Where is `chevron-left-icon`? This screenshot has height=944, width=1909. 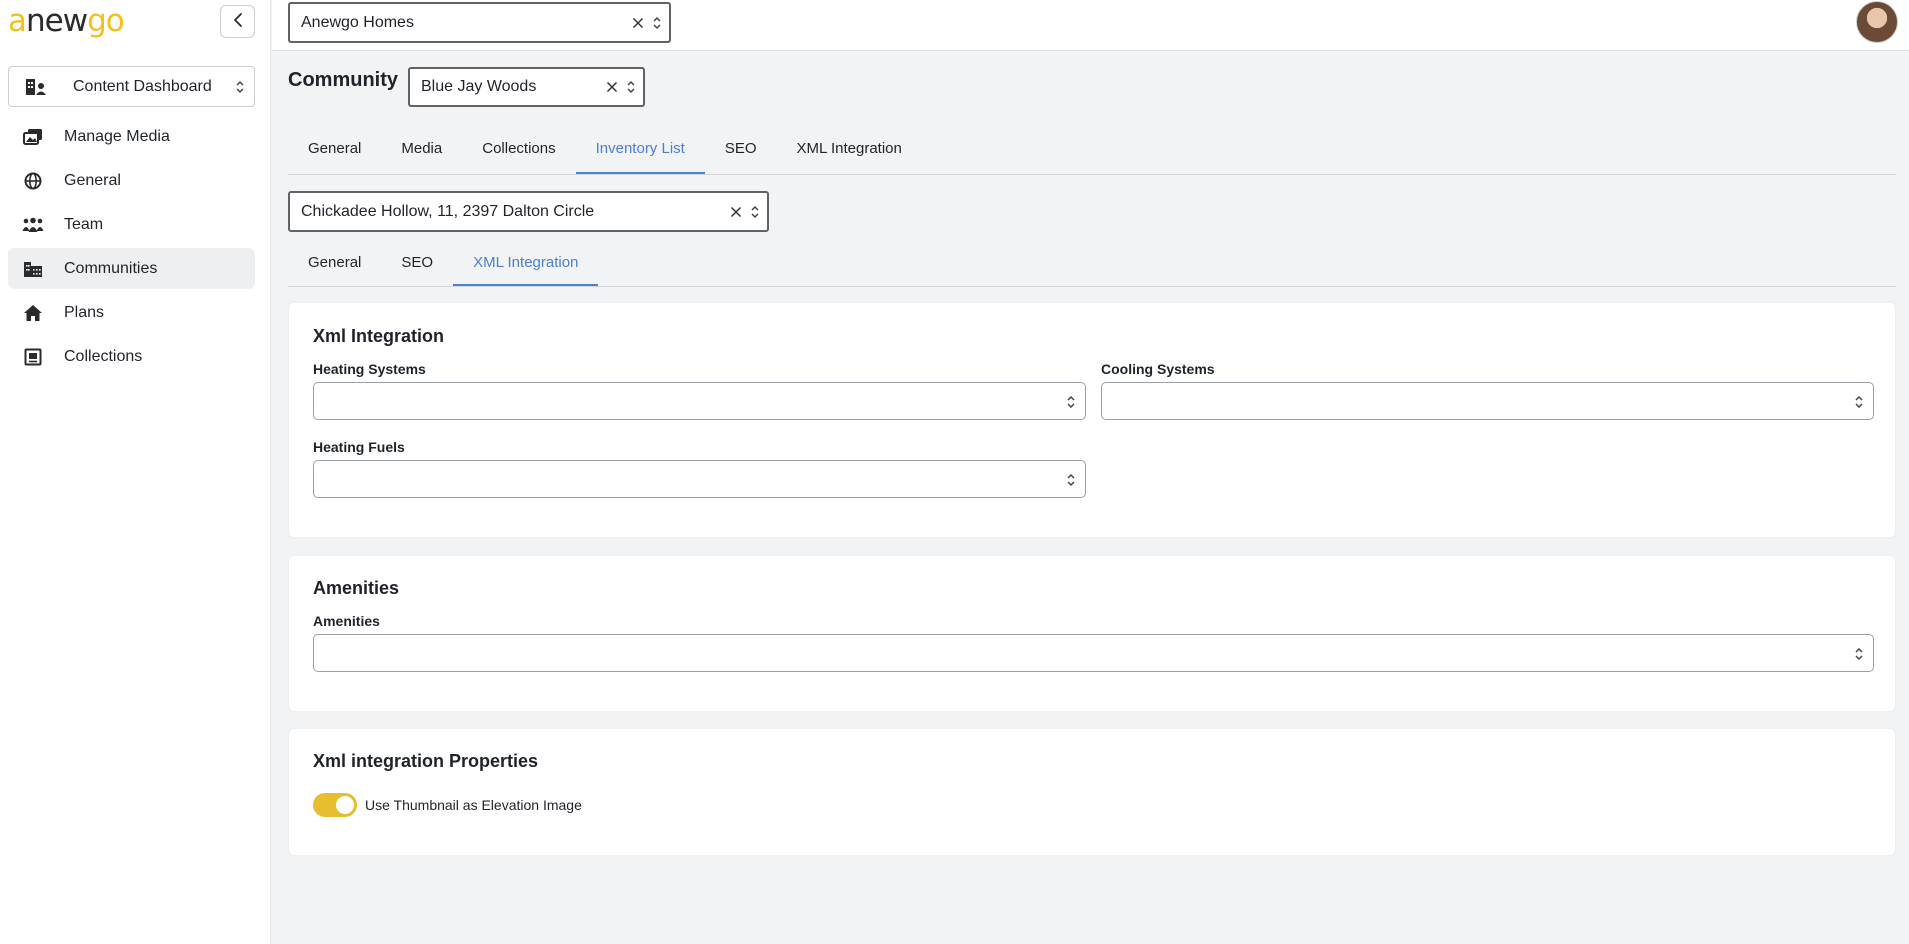 chevron-left-icon is located at coordinates (238, 21).